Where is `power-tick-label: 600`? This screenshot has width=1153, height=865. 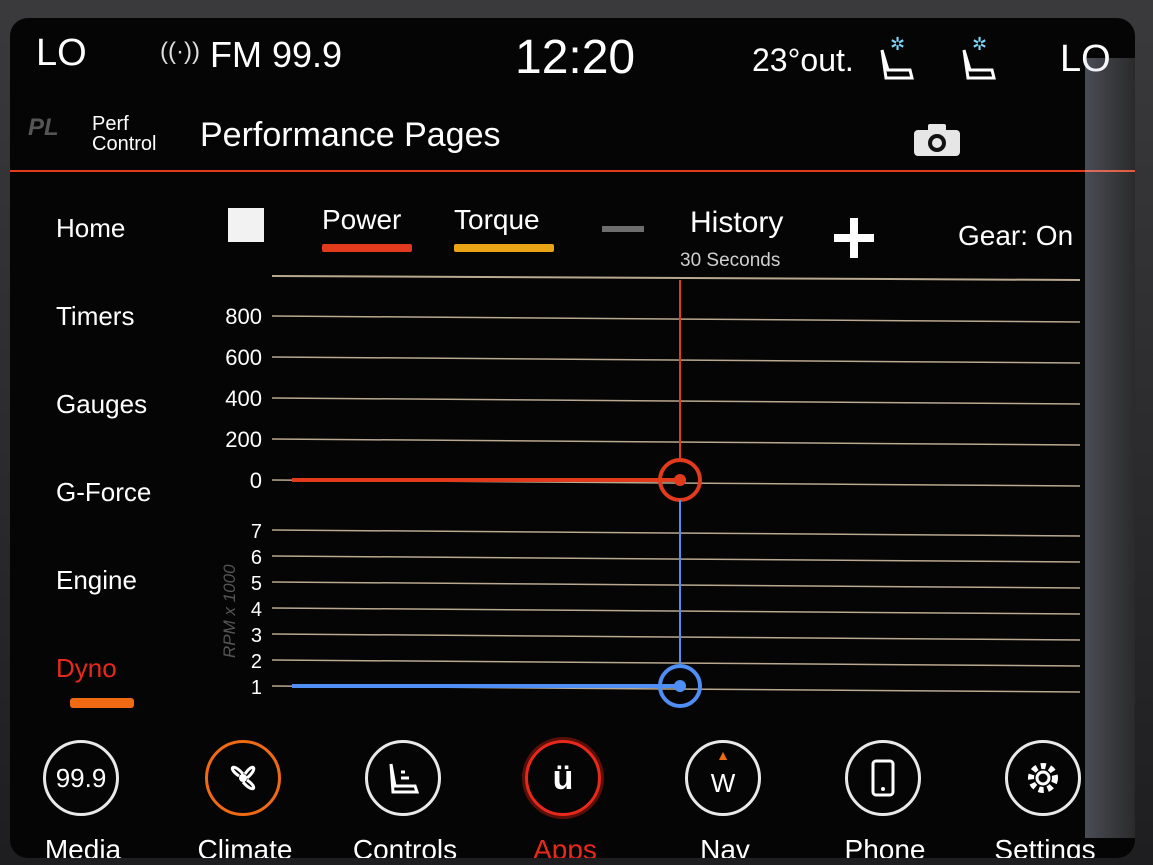 power-tick-label: 600 is located at coordinates (243, 357).